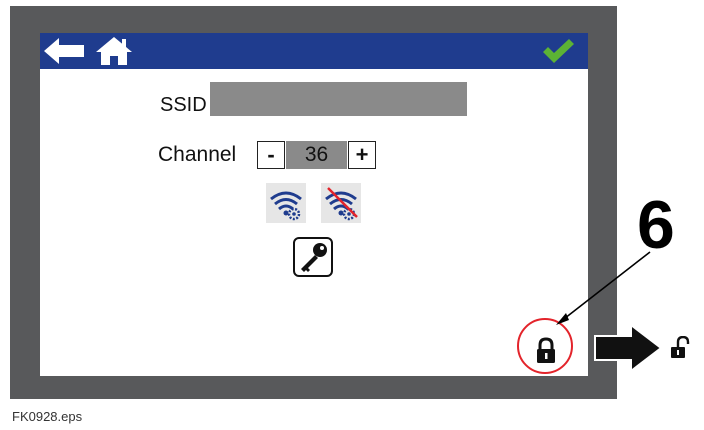 The height and width of the screenshot is (430, 704). What do you see at coordinates (197, 154) in the screenshot?
I see `channel-label: Channel` at bounding box center [197, 154].